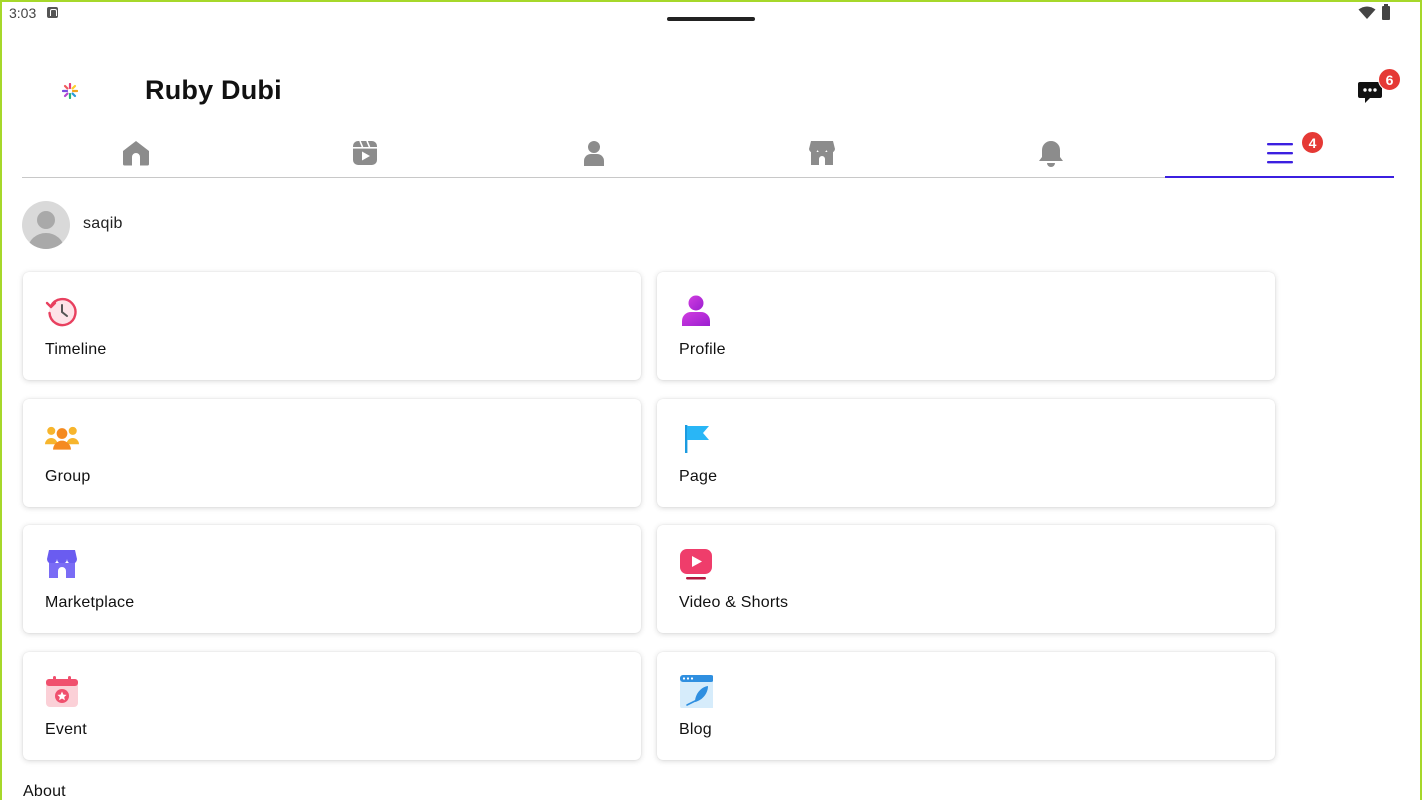  What do you see at coordinates (332, 453) in the screenshot?
I see `menu-card-group: Group` at bounding box center [332, 453].